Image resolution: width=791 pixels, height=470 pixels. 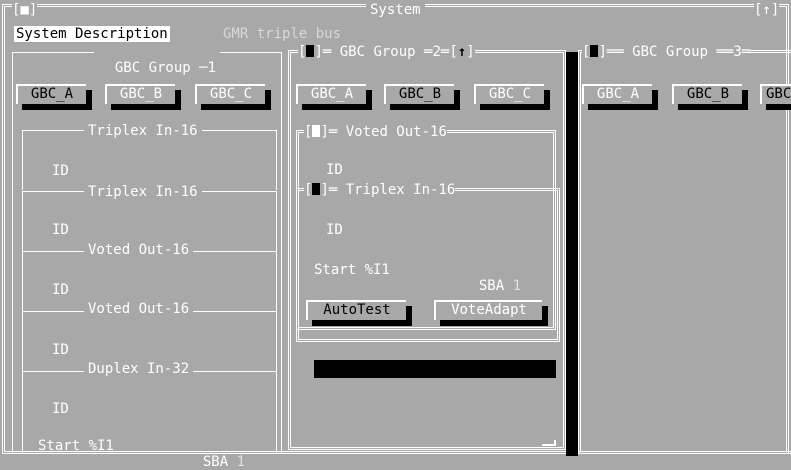 What do you see at coordinates (139, 369) in the screenshot?
I see `panel-title: Duplex In-32` at bounding box center [139, 369].